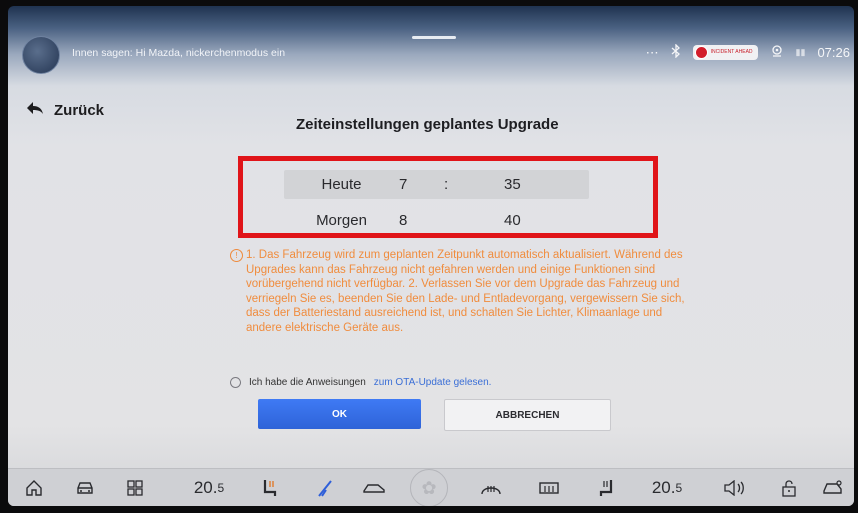 This screenshot has width=858, height=513. What do you see at coordinates (663, 487) in the screenshot?
I see `right-temp-value: 20.` at bounding box center [663, 487].